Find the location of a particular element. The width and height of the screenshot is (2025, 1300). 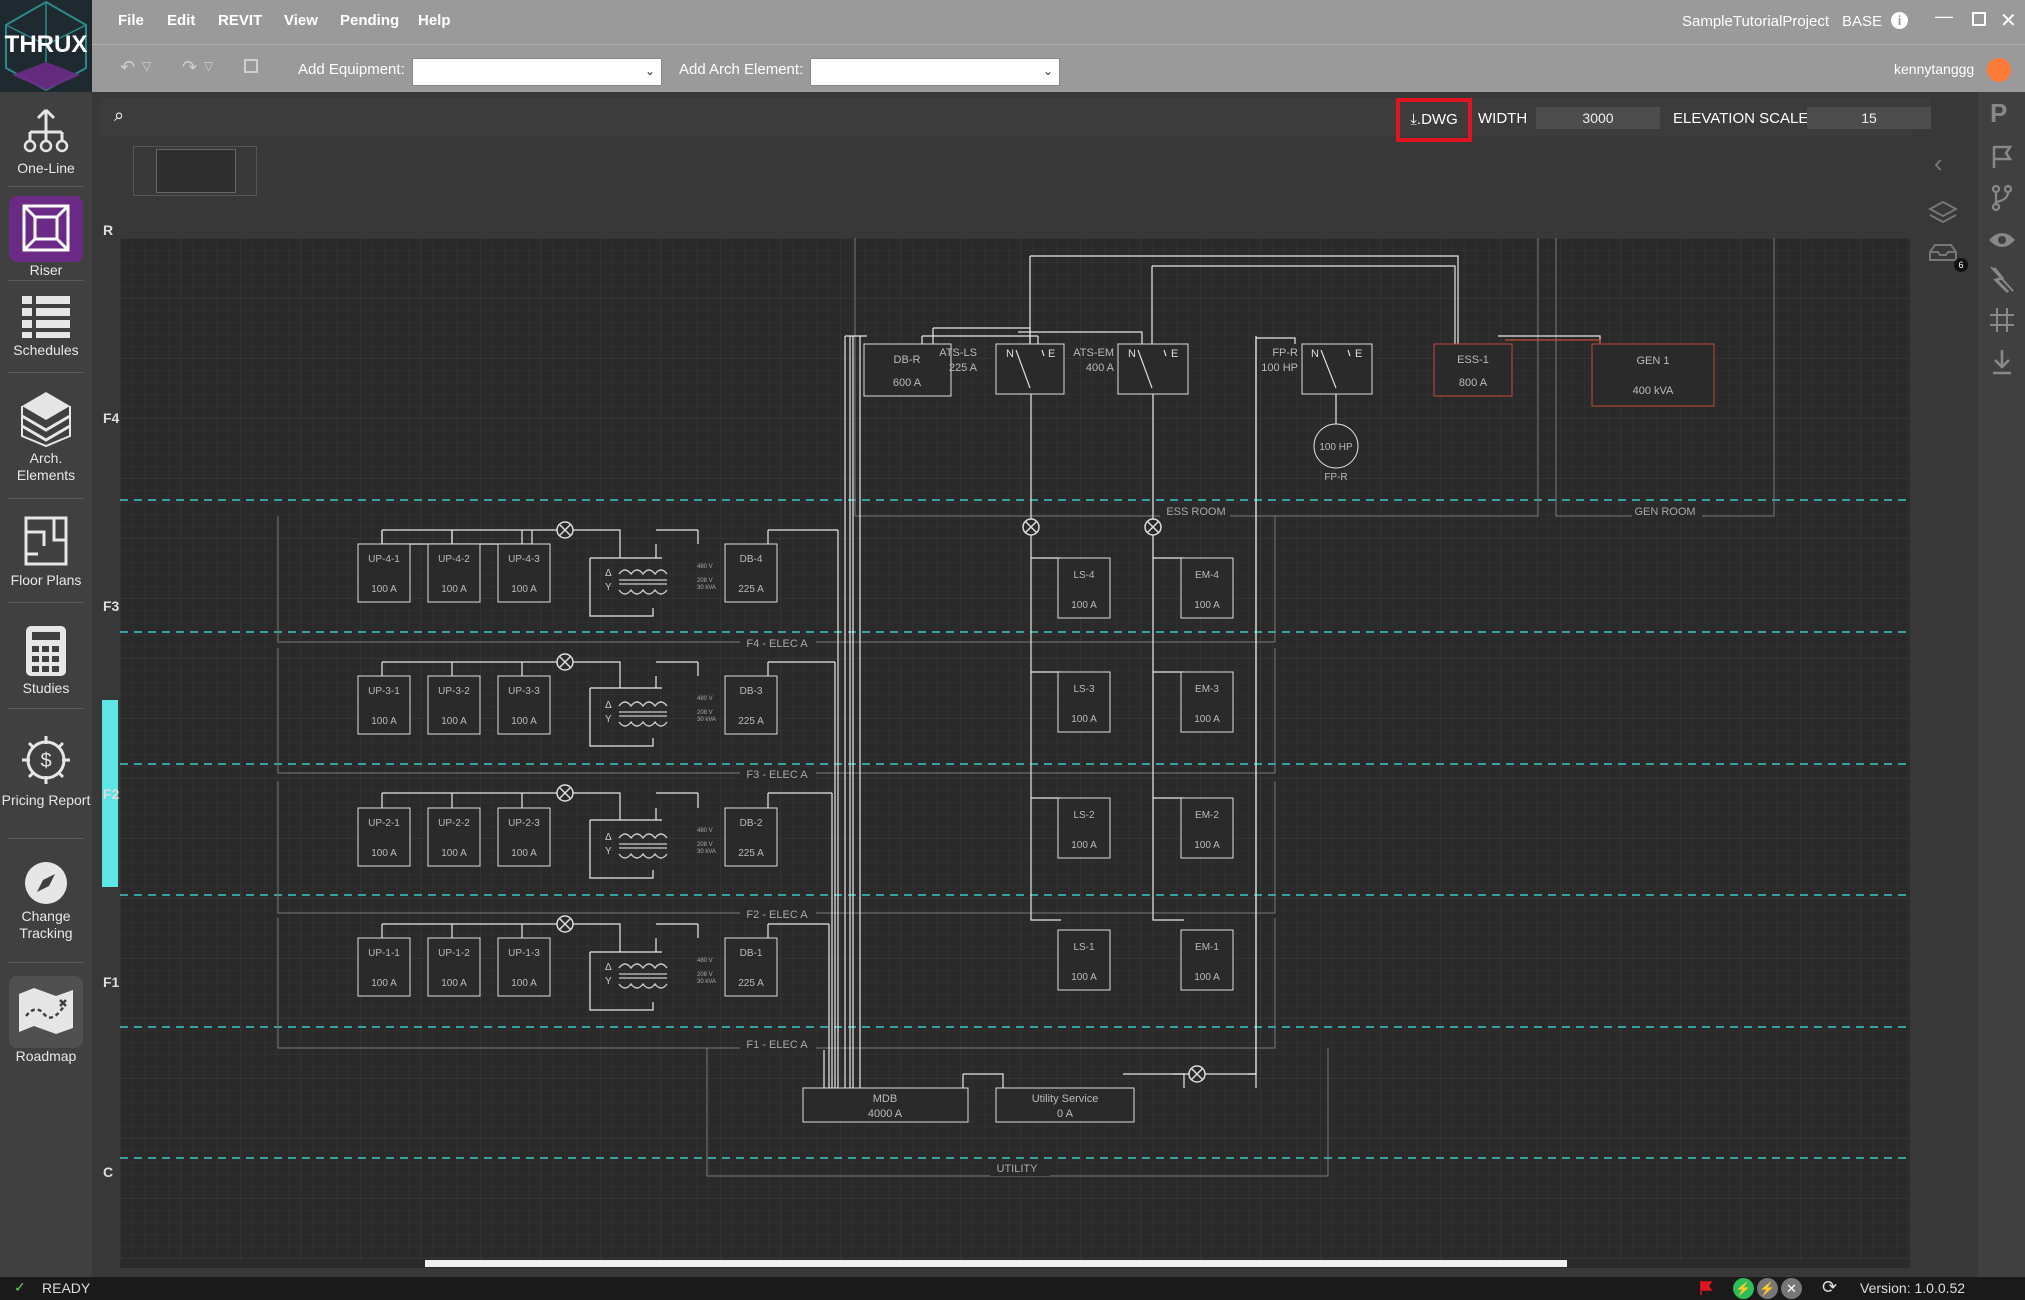

equipment-up-2-2: UP-2-2 100 A is located at coordinates (454, 837).